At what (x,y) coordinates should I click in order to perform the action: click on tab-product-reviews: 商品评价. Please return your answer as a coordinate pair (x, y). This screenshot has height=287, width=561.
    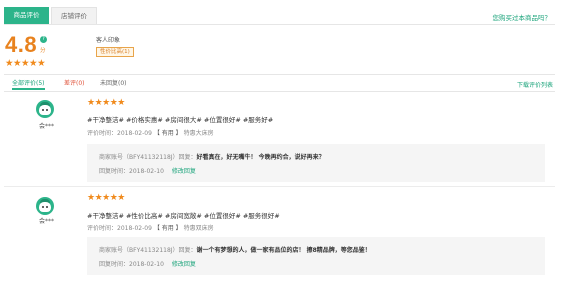
    Looking at the image, I should click on (26, 15).